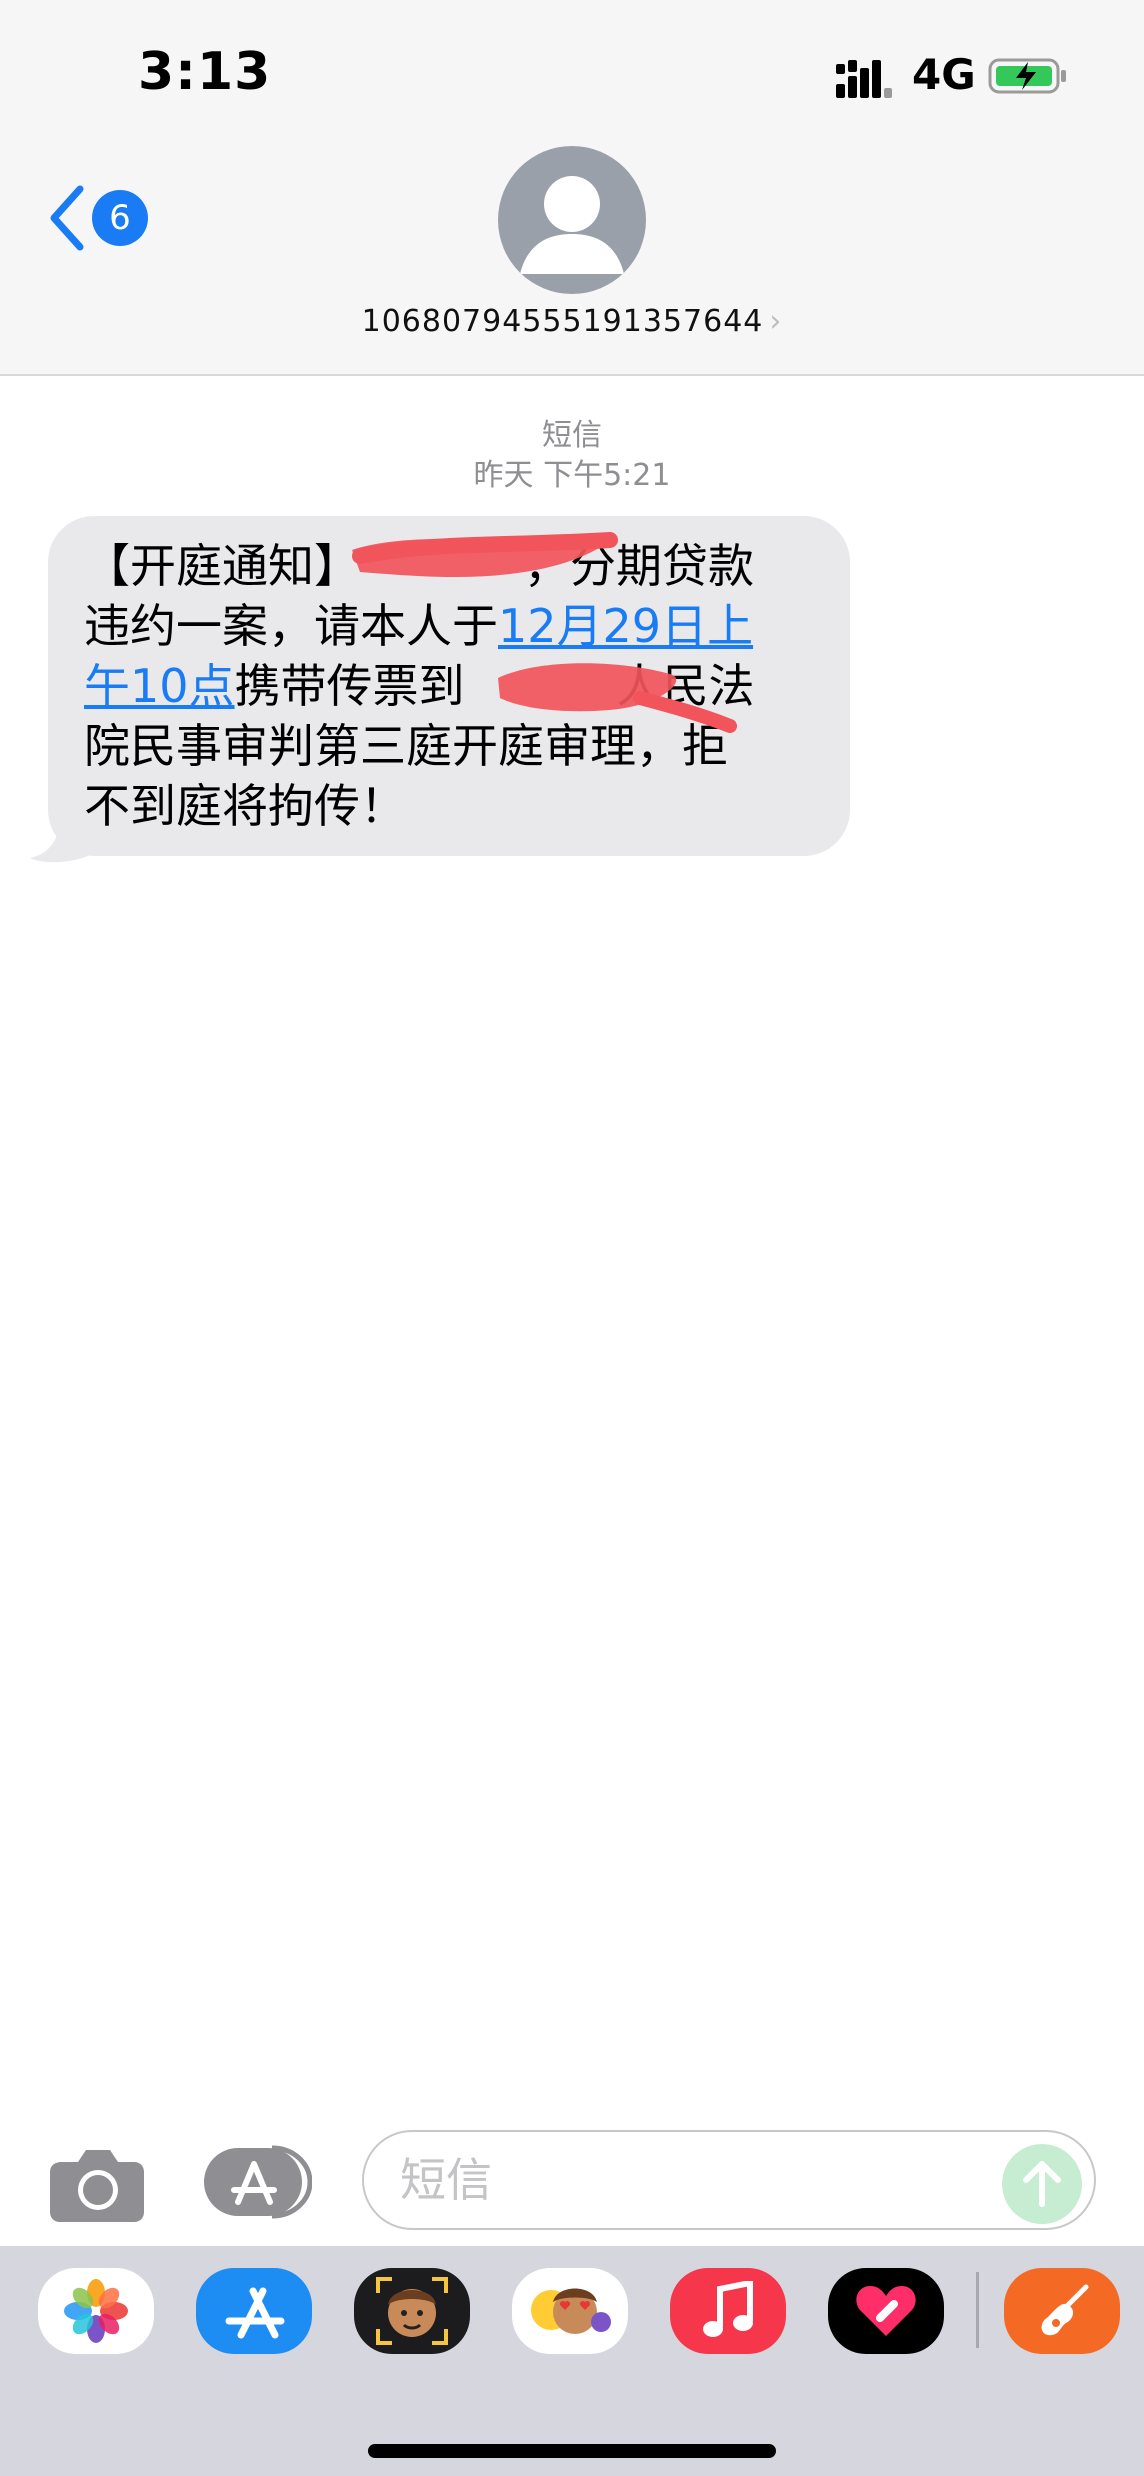 This screenshot has width=1144, height=2476. Describe the element at coordinates (67, 218) in the screenshot. I see `chevron-left-icon` at that location.